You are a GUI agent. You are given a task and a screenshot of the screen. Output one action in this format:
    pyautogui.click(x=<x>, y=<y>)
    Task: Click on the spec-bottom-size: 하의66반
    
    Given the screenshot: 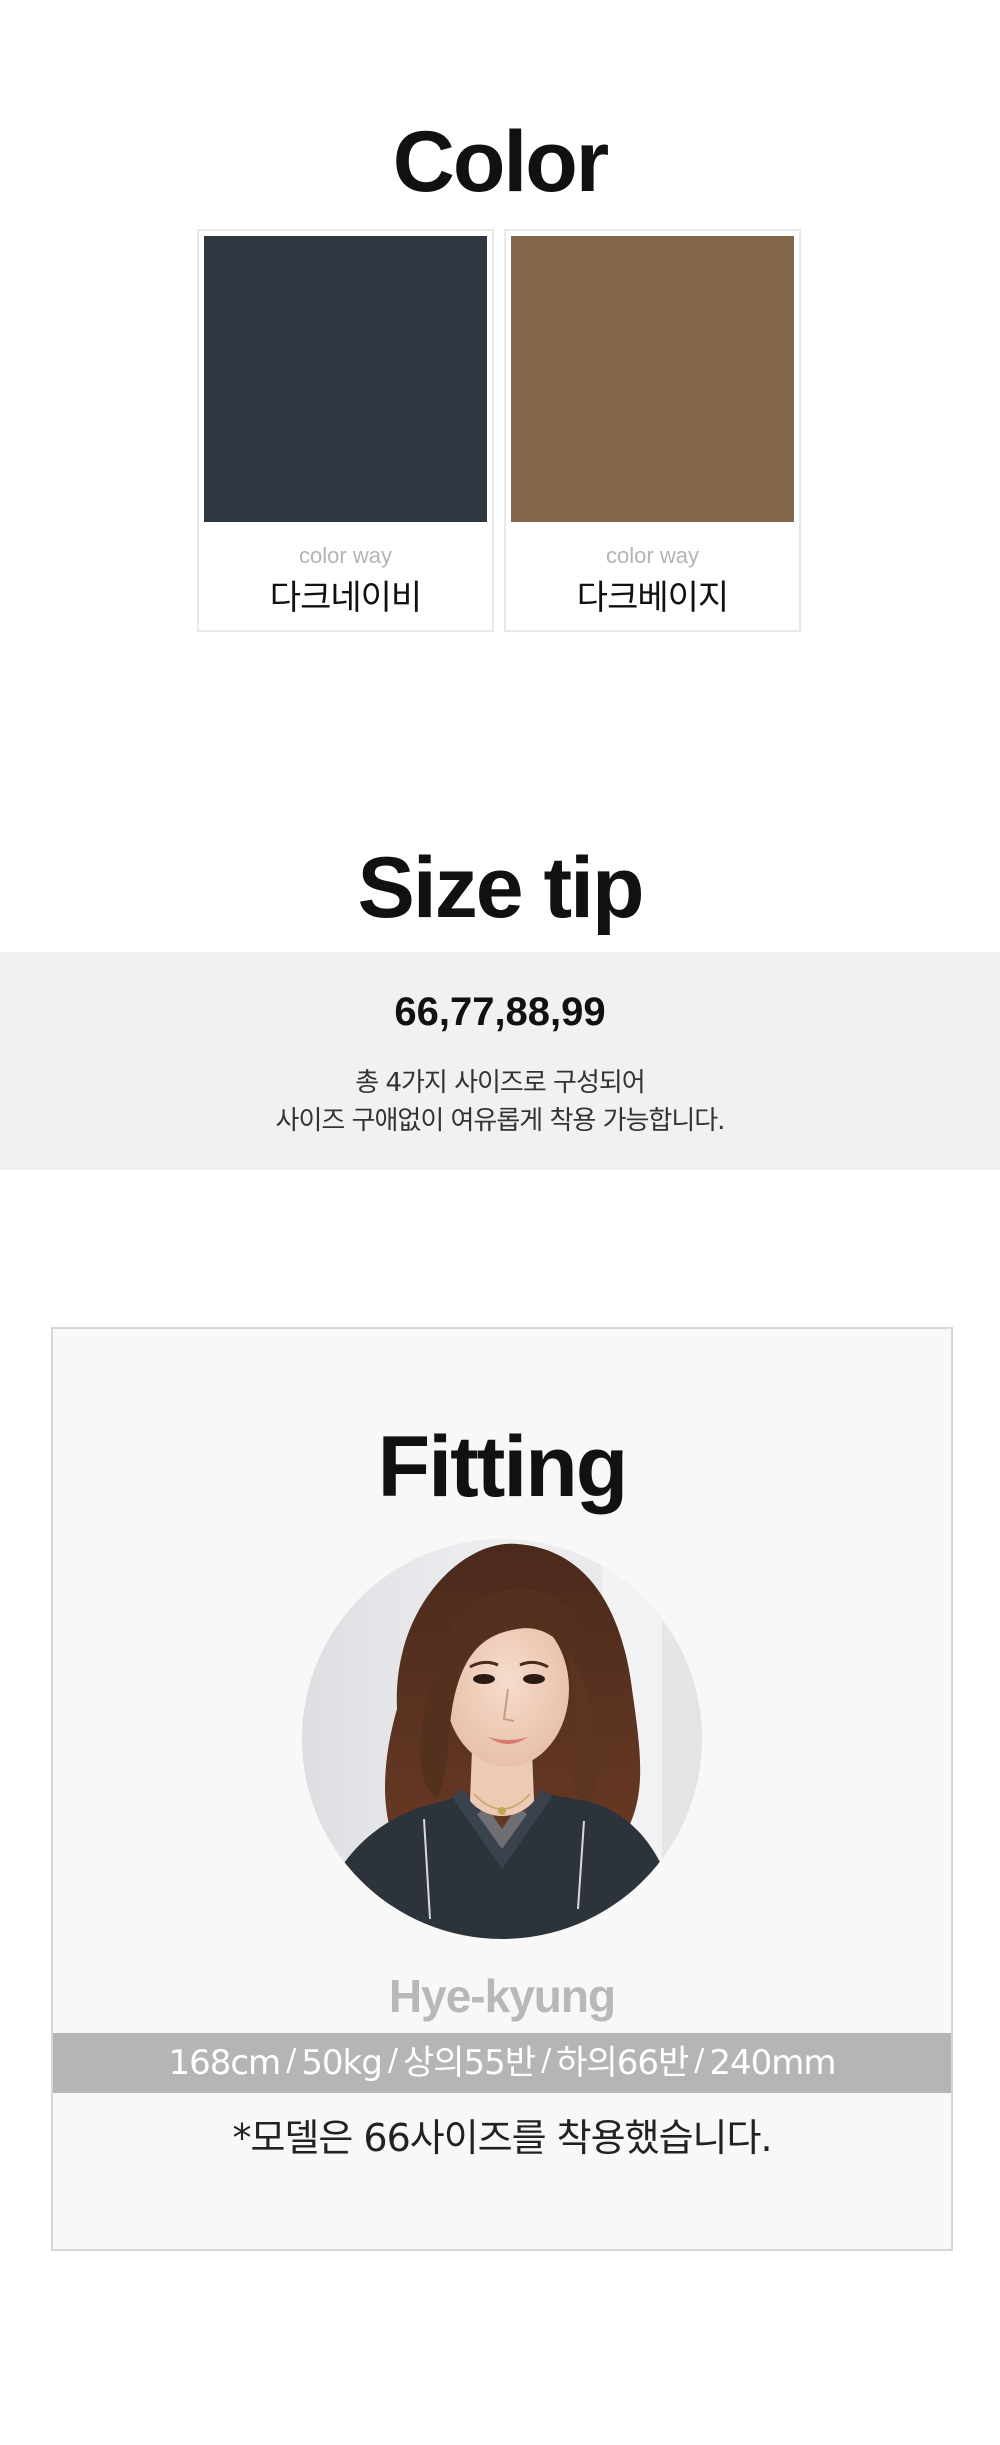 What is the action you would take?
    pyautogui.click(x=622, y=2063)
    